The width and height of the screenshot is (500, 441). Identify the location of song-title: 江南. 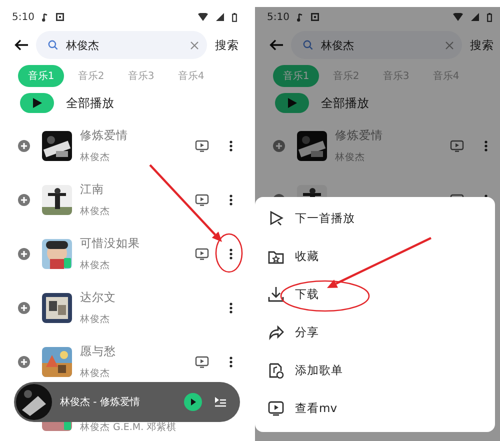
(92, 189).